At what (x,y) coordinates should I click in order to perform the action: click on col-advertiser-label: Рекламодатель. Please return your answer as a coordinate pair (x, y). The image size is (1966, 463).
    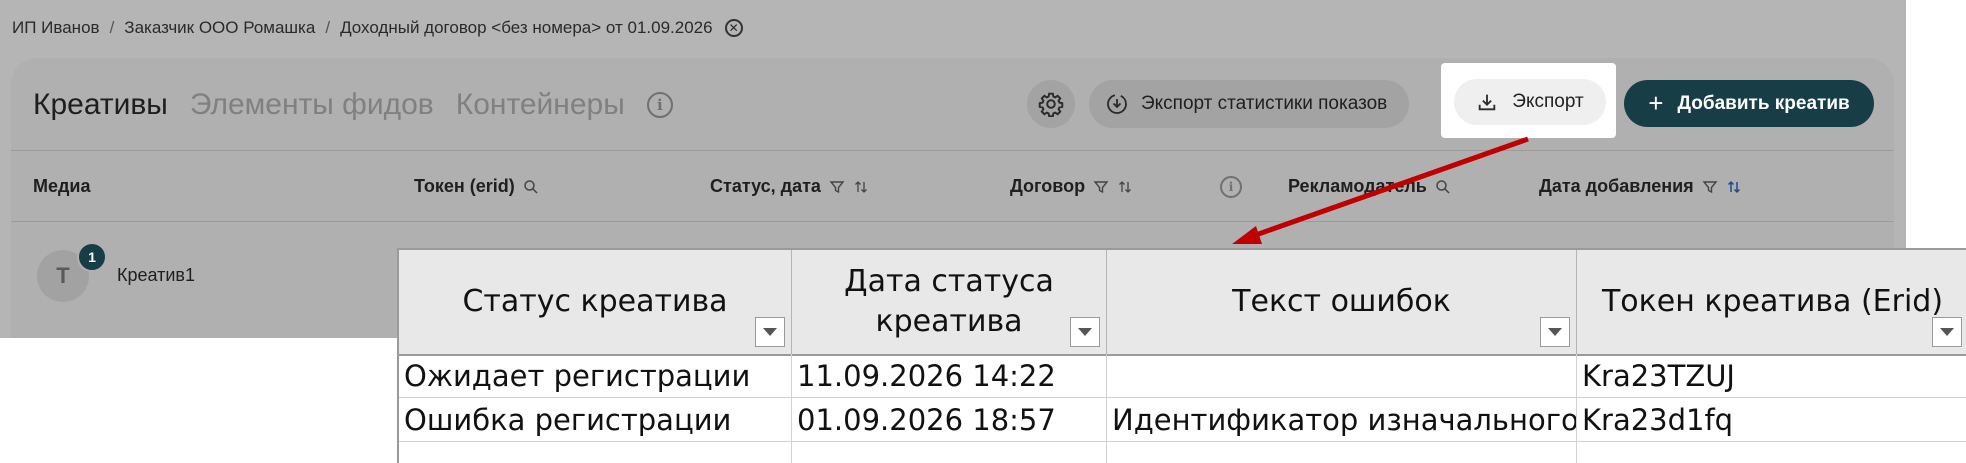
    Looking at the image, I should click on (1357, 186).